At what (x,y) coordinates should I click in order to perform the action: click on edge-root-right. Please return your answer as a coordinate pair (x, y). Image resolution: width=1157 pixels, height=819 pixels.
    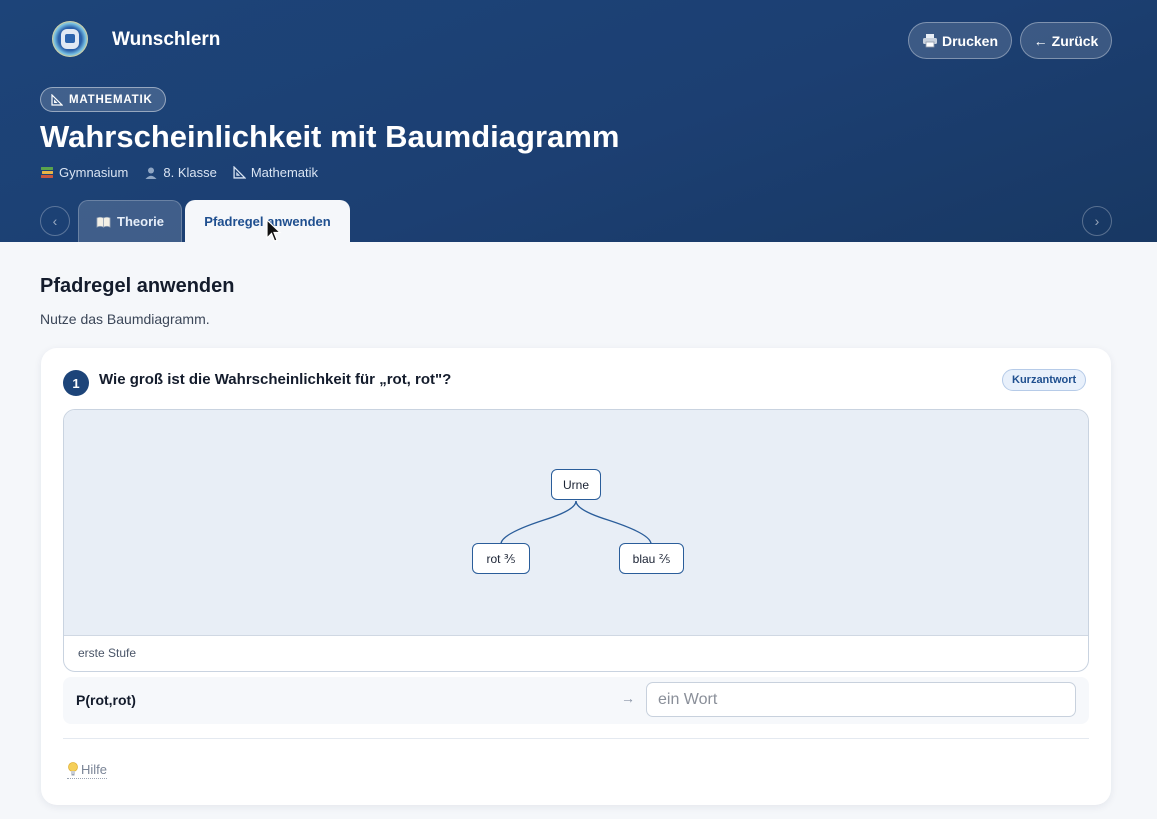
    Looking at the image, I should click on (613, 522).